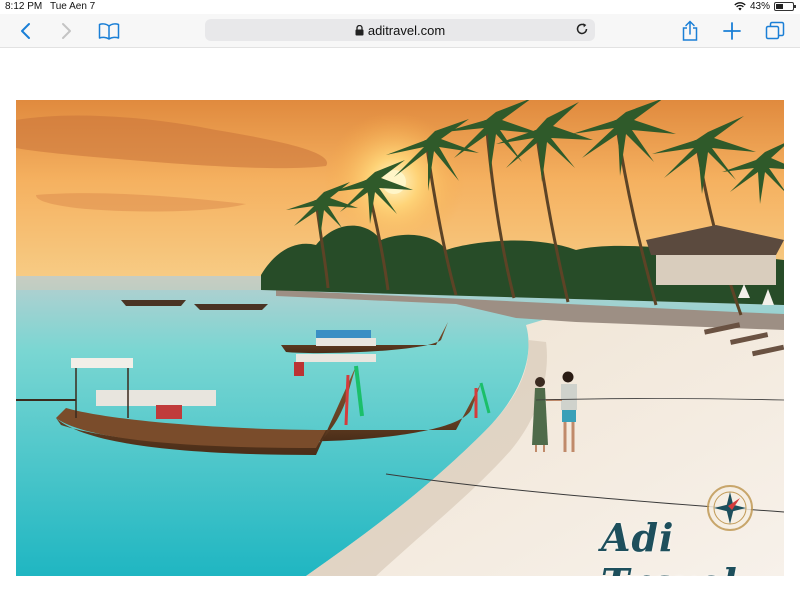  I want to click on lock-icon, so click(359, 29).